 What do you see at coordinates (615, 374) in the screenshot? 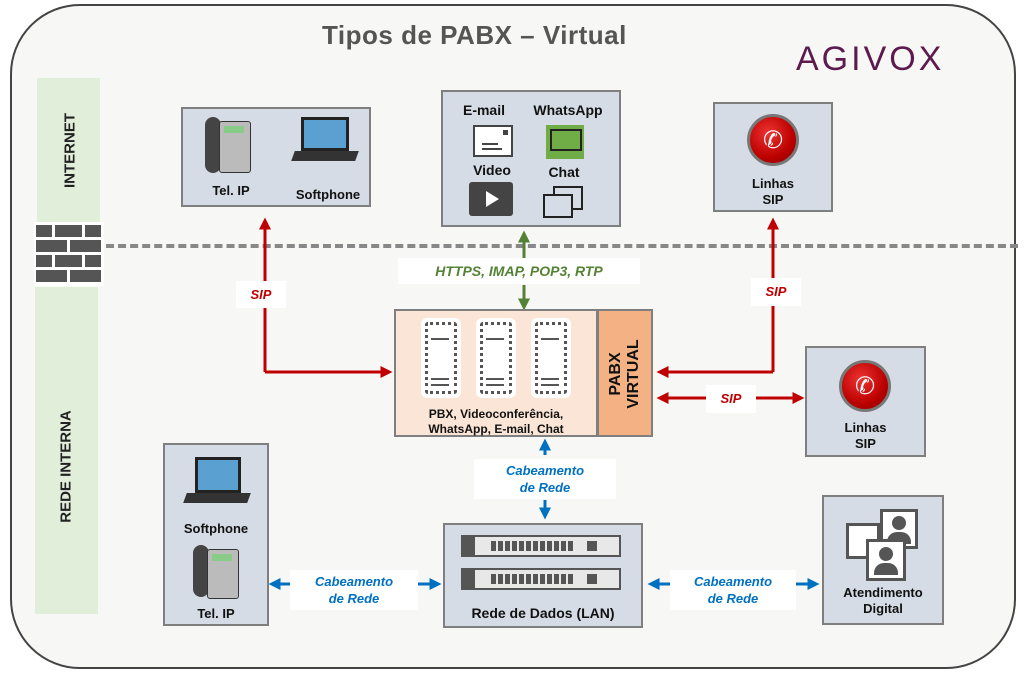
I see `pabx-vertical-line1: PABX` at bounding box center [615, 374].